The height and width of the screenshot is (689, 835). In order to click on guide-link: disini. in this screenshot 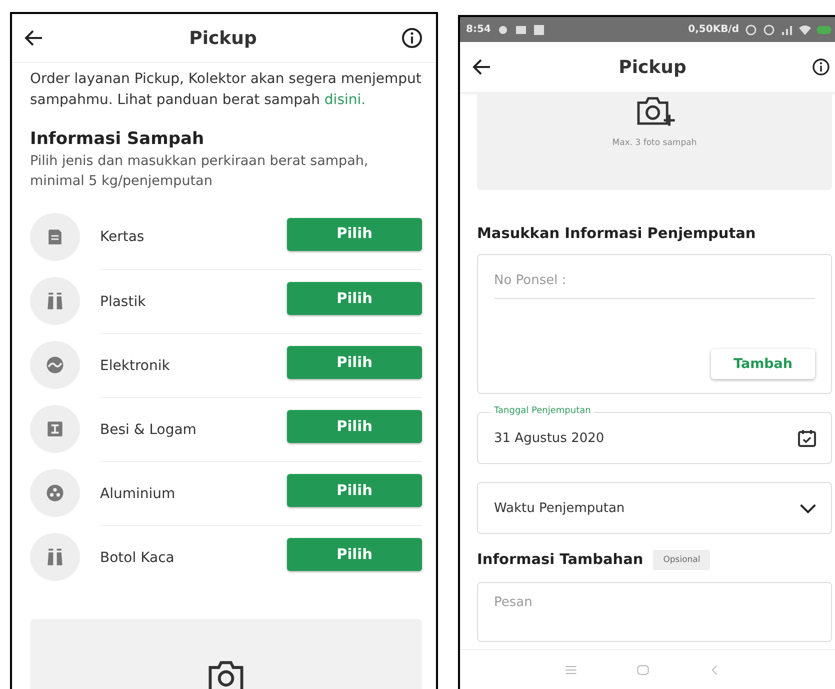, I will do `click(345, 100)`.